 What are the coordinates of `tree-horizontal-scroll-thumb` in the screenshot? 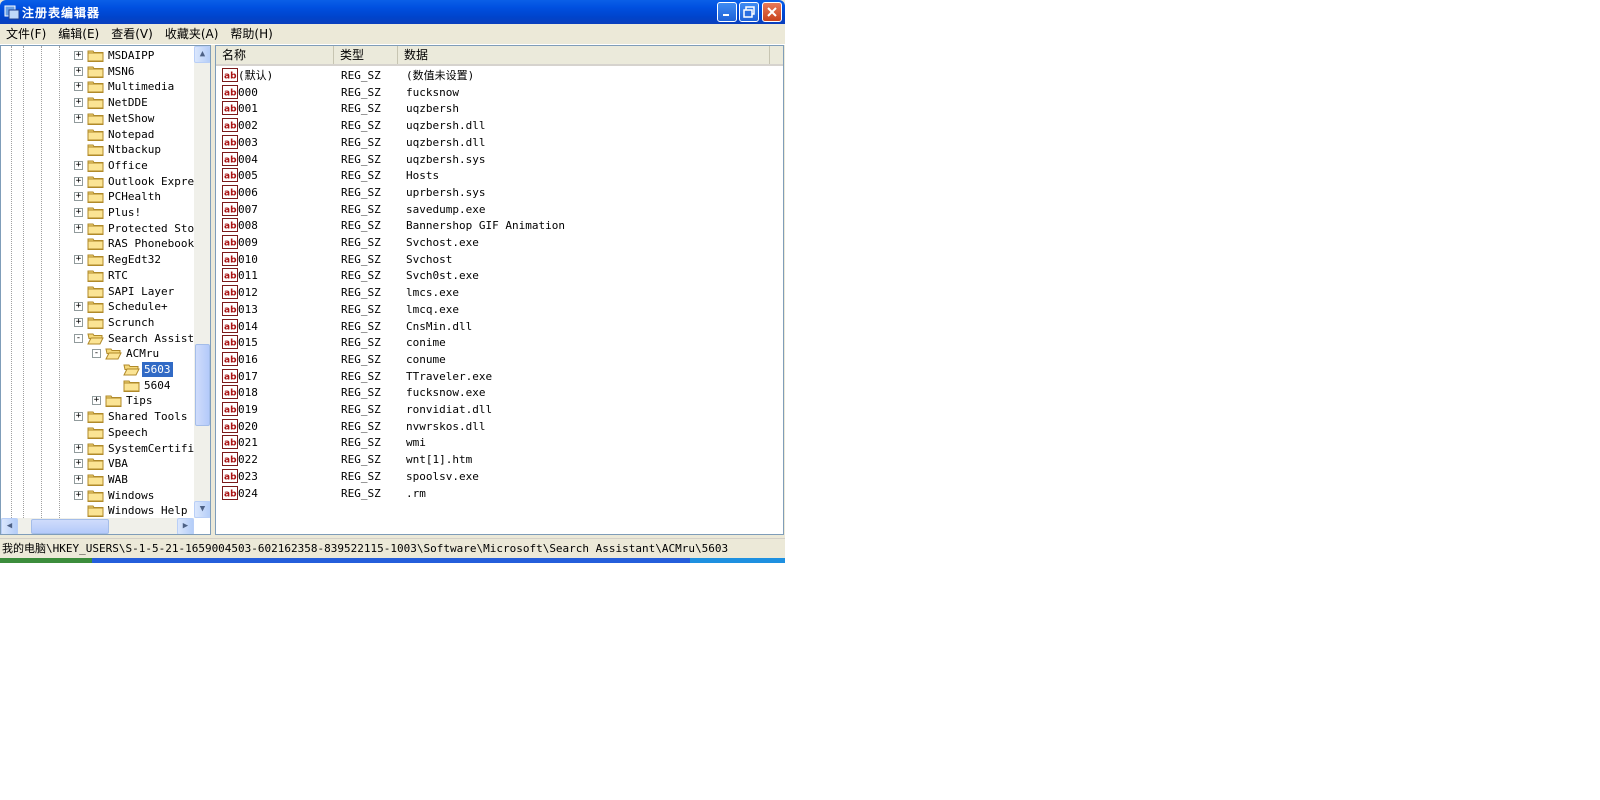 It's located at (70, 526).